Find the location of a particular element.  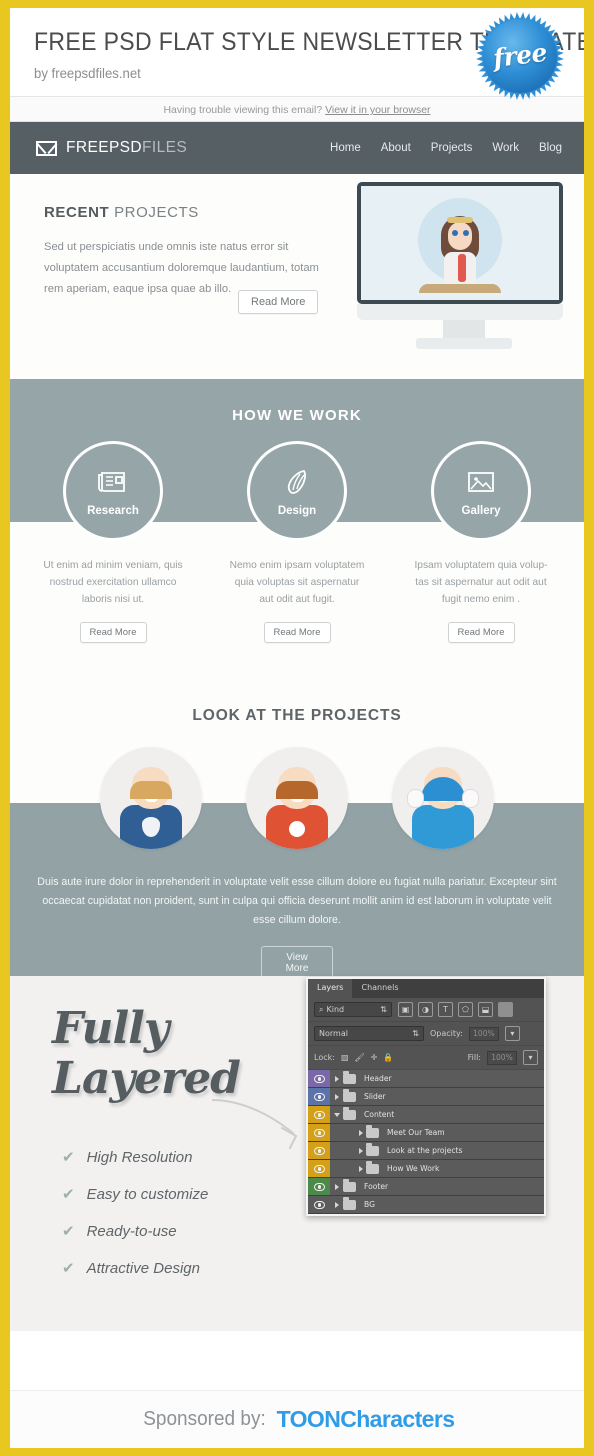

how-we-work-heading: HOW WE WORK is located at coordinates (297, 415).